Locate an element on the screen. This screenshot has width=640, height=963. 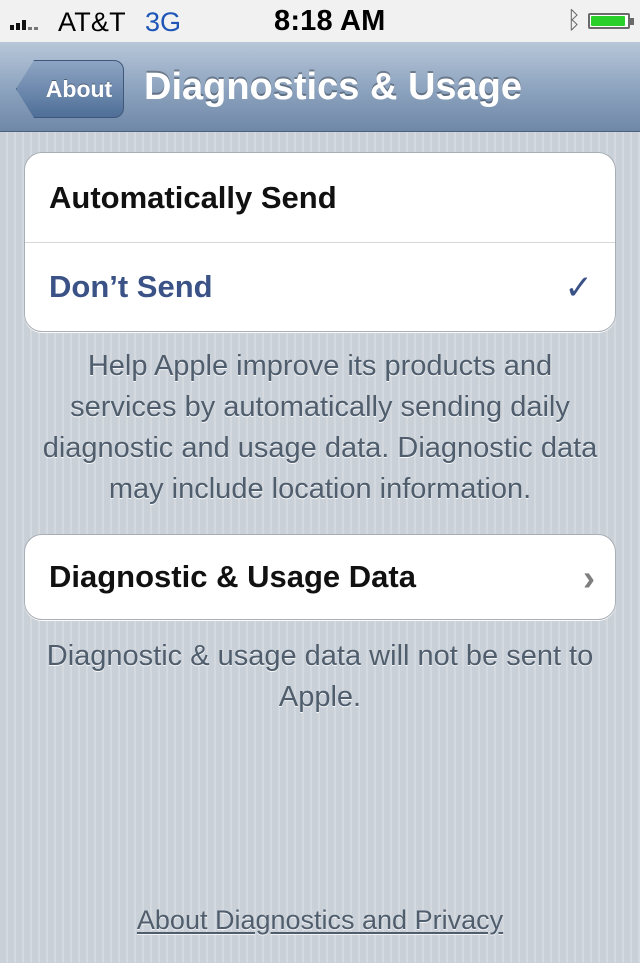
status-bar: AT&T 3G 8:18 AM ᛒ is located at coordinates (320, 21).